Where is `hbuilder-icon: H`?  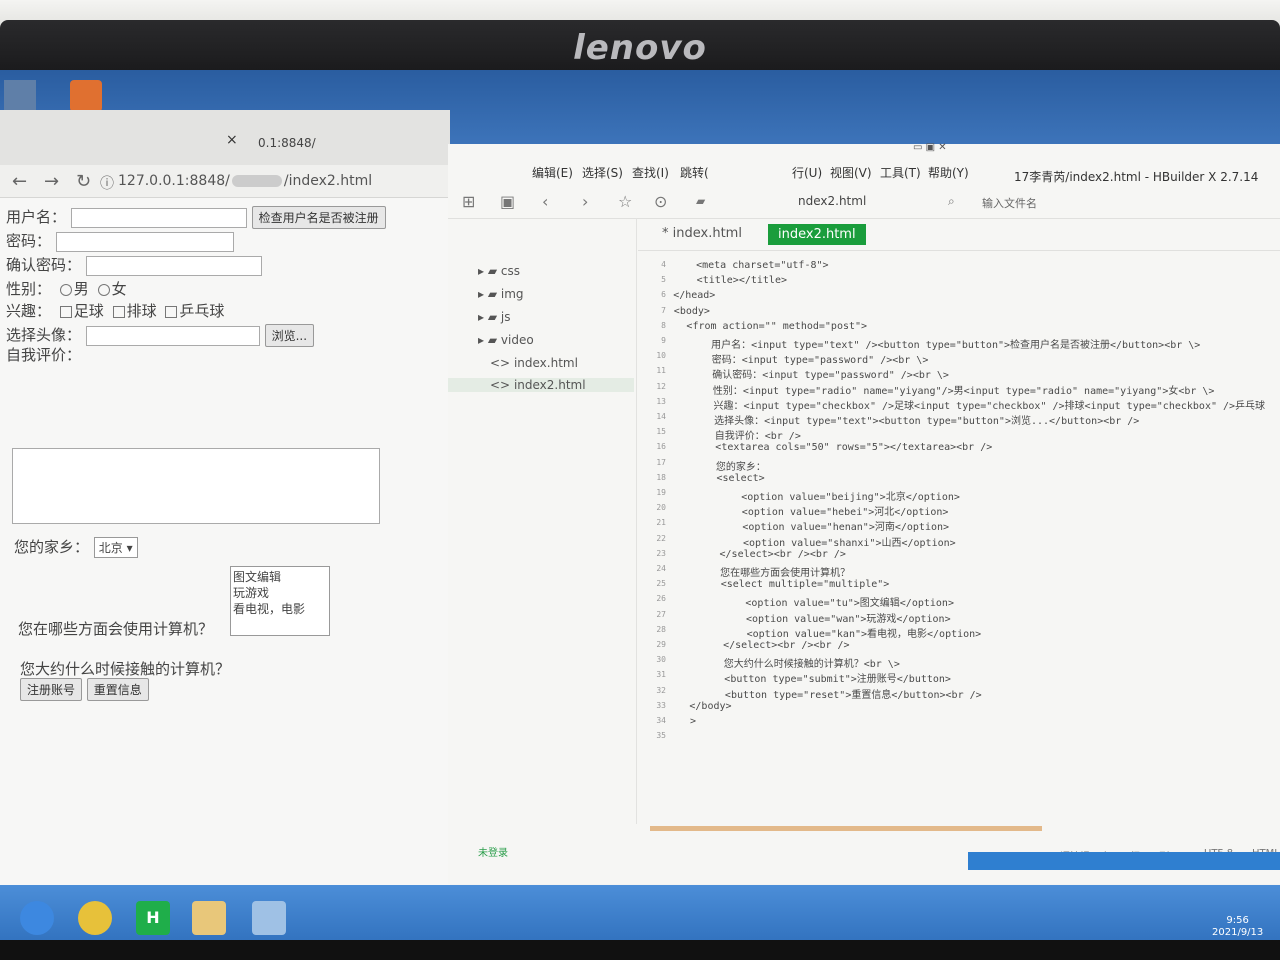
hbuilder-icon: H is located at coordinates (153, 918).